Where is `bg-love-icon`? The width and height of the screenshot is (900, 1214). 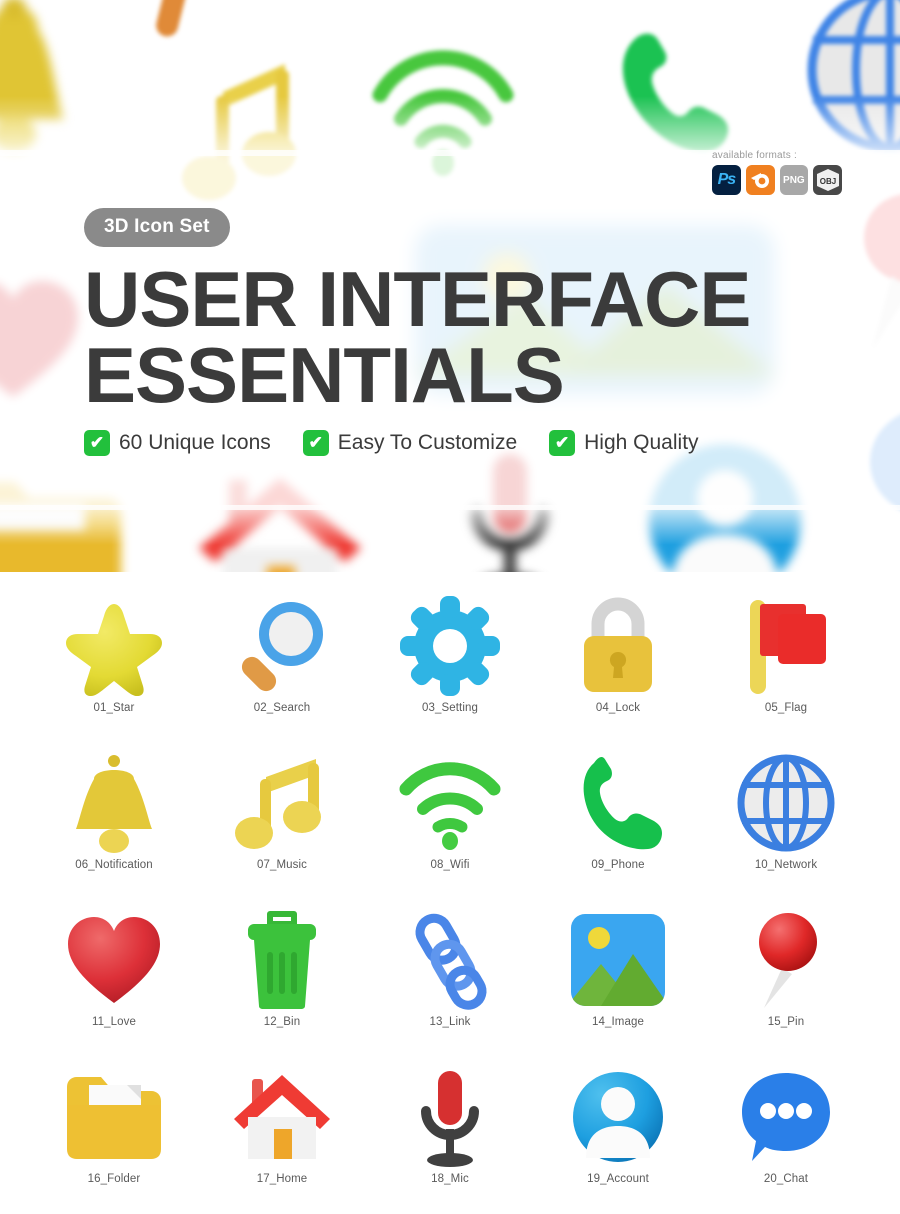
bg-love-icon is located at coordinates (44, 340).